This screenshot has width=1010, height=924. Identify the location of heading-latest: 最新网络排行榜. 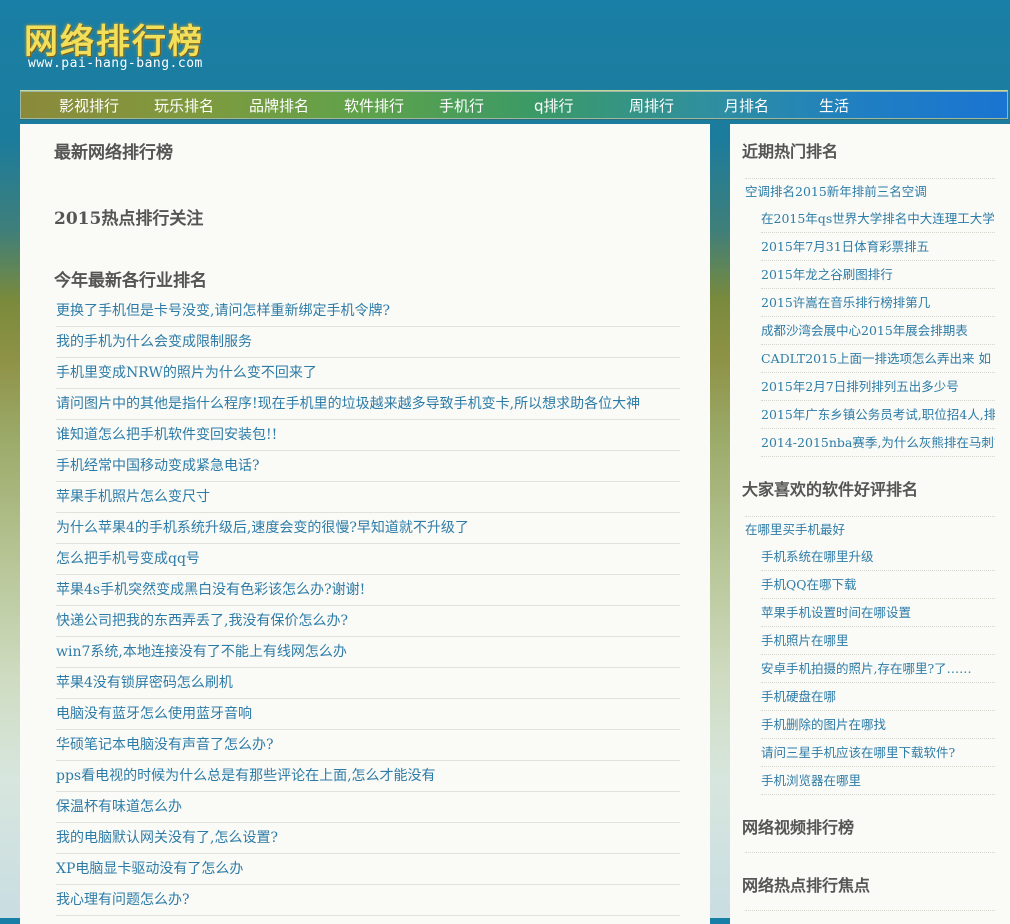
(113, 153).